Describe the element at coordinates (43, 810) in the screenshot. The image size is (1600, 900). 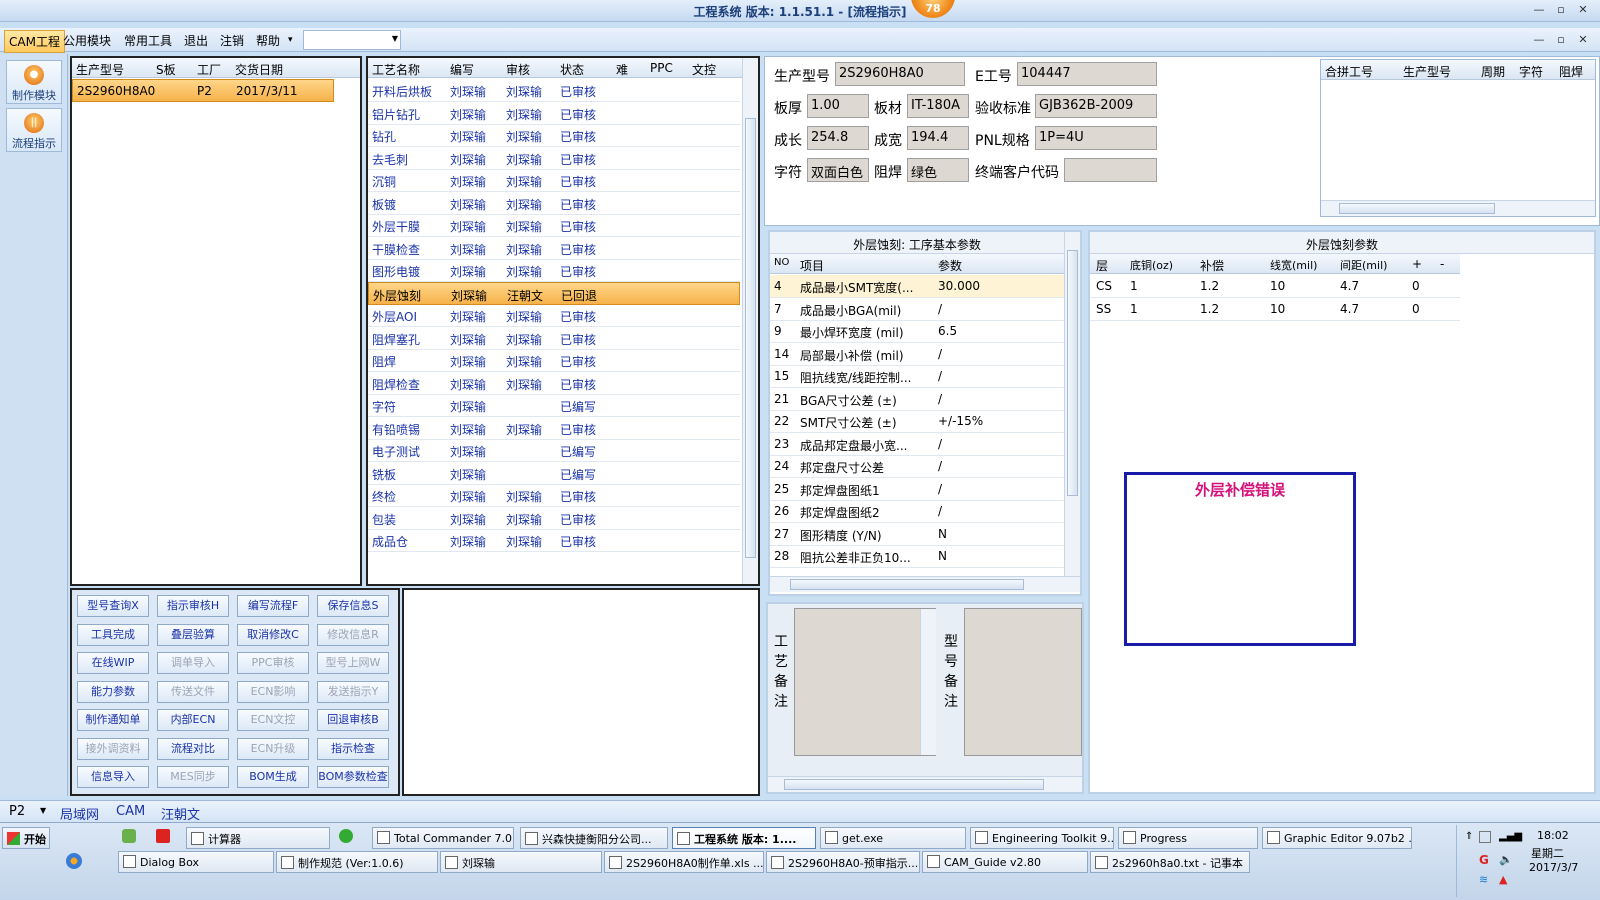
I see `chevron-down-icon: ▼` at that location.